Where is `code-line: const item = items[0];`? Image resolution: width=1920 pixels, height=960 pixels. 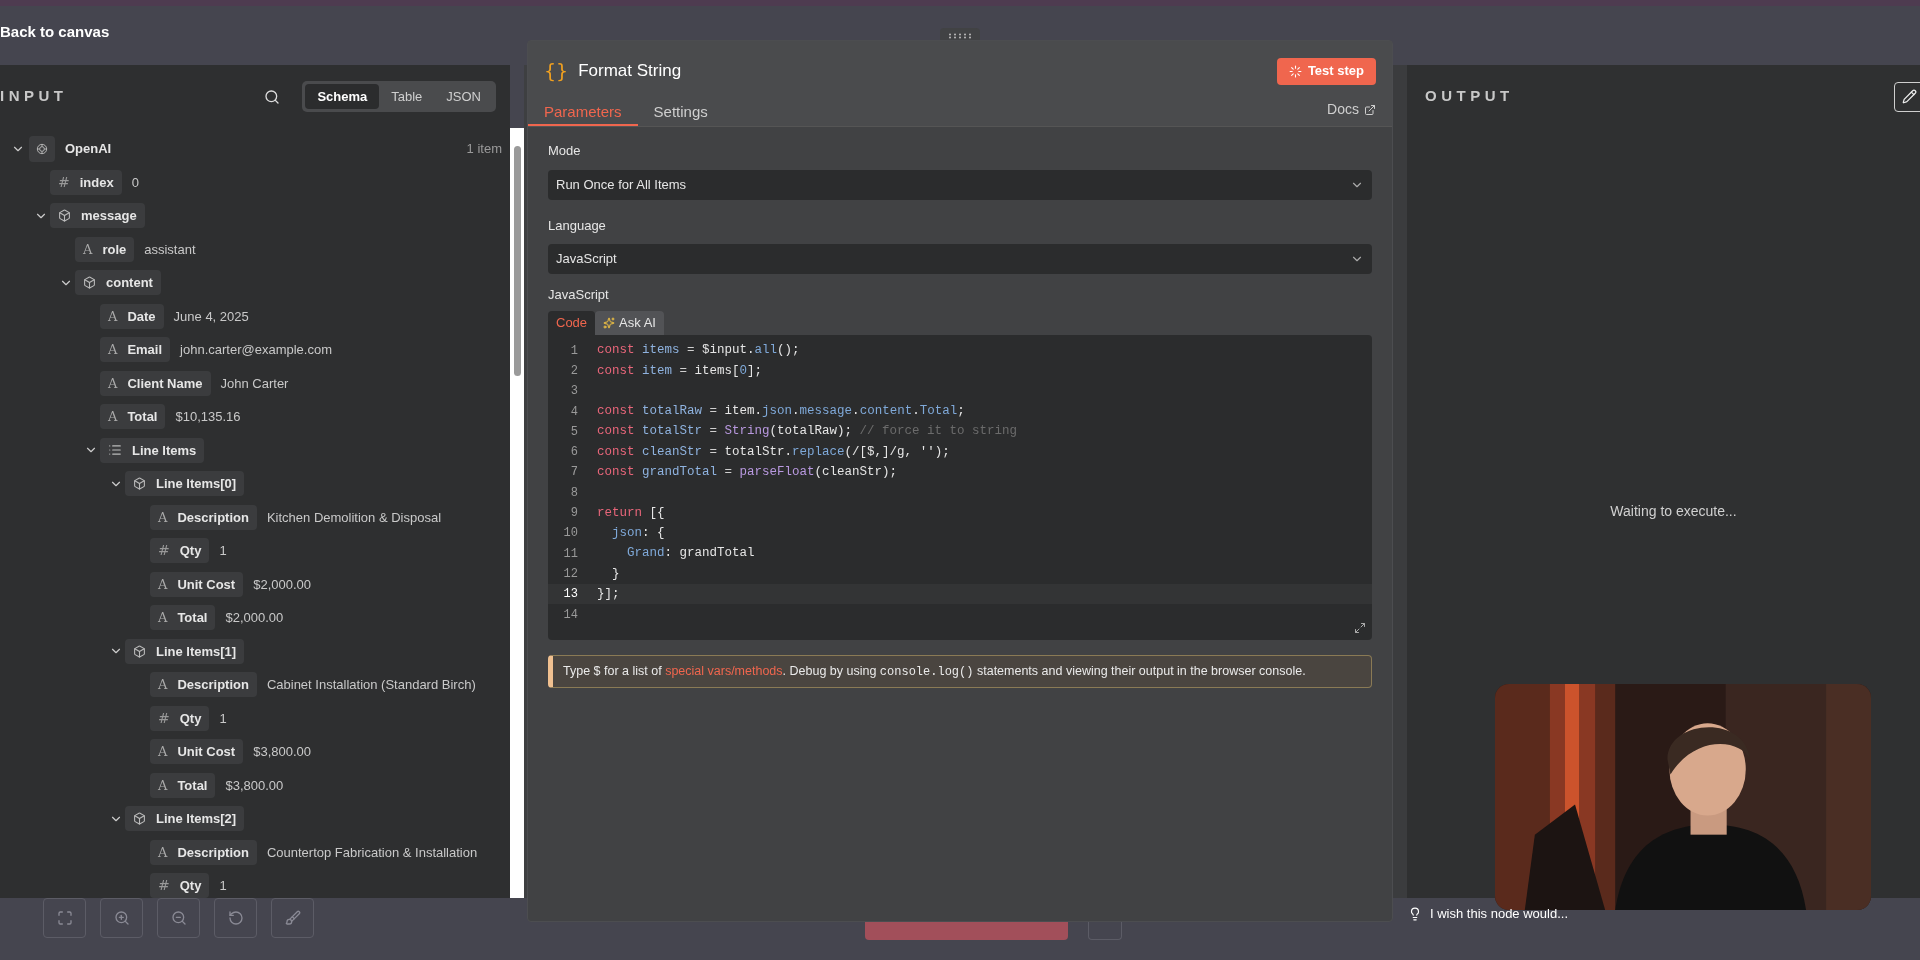
code-line: const item = items[0]; is located at coordinates (680, 371).